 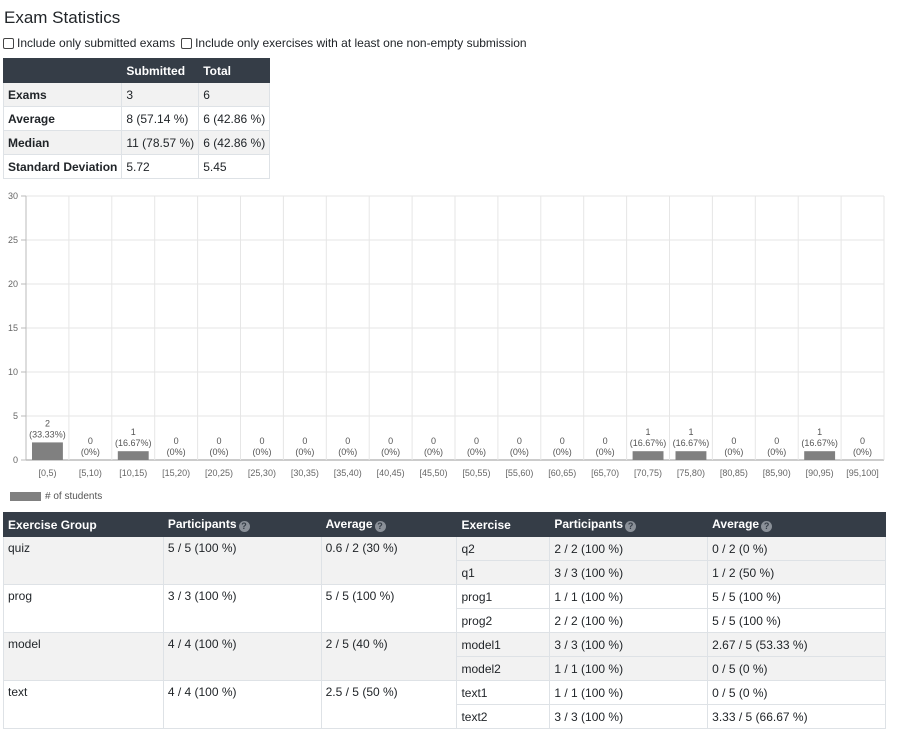 What do you see at coordinates (796, 692) in the screenshot?
I see `exercise-average: 0 / 5 (0 %)` at bounding box center [796, 692].